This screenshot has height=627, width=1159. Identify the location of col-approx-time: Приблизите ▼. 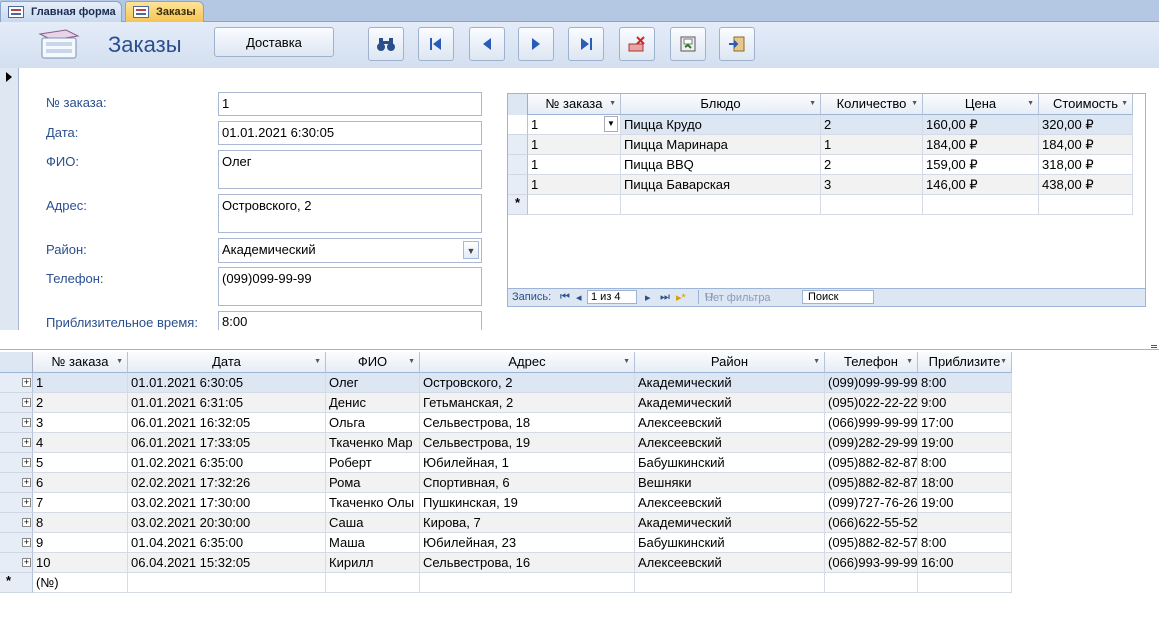
(965, 362).